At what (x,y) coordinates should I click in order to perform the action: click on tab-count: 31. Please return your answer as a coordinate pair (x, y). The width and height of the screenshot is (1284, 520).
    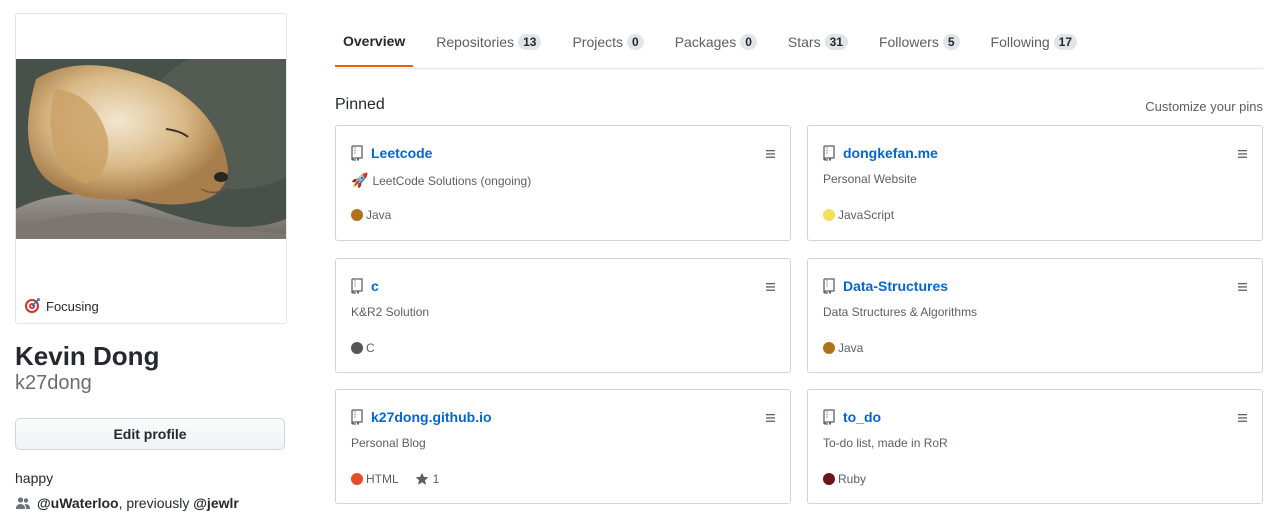
    Looking at the image, I should click on (836, 41).